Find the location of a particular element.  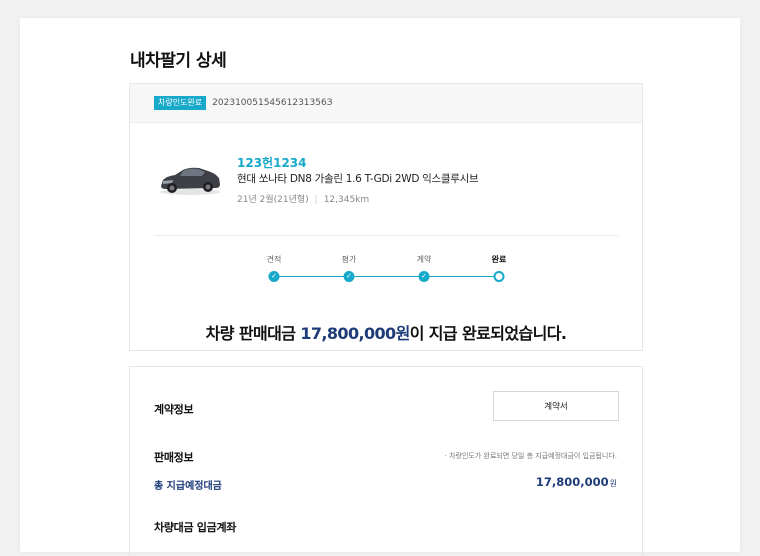

progress-line is located at coordinates (386, 276).